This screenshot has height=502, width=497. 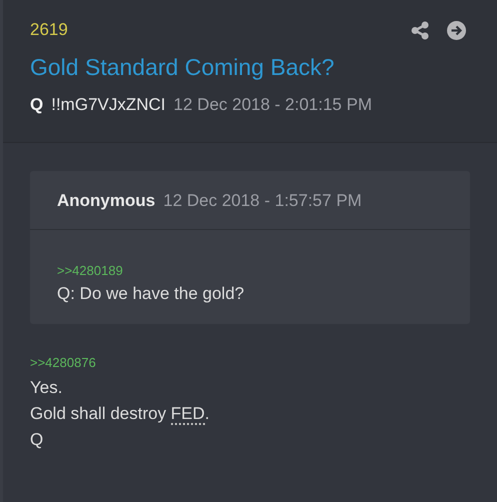 What do you see at coordinates (456, 30) in the screenshot?
I see `arrow-circle-icon` at bounding box center [456, 30].